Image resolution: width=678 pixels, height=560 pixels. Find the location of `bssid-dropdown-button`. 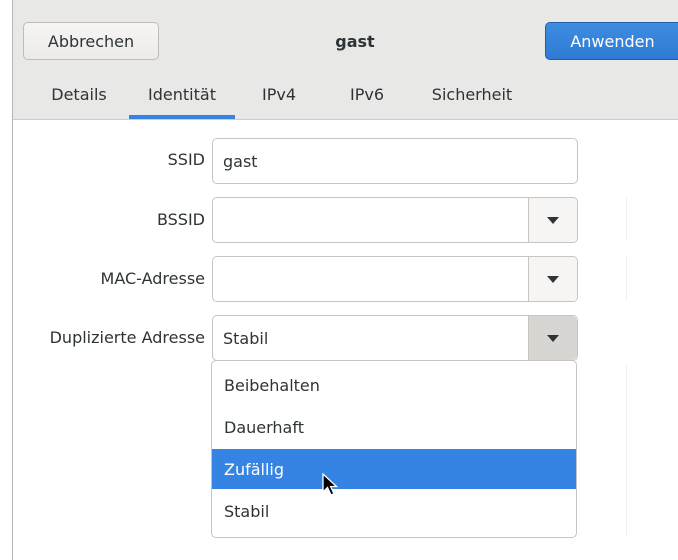

bssid-dropdown-button is located at coordinates (552, 220).